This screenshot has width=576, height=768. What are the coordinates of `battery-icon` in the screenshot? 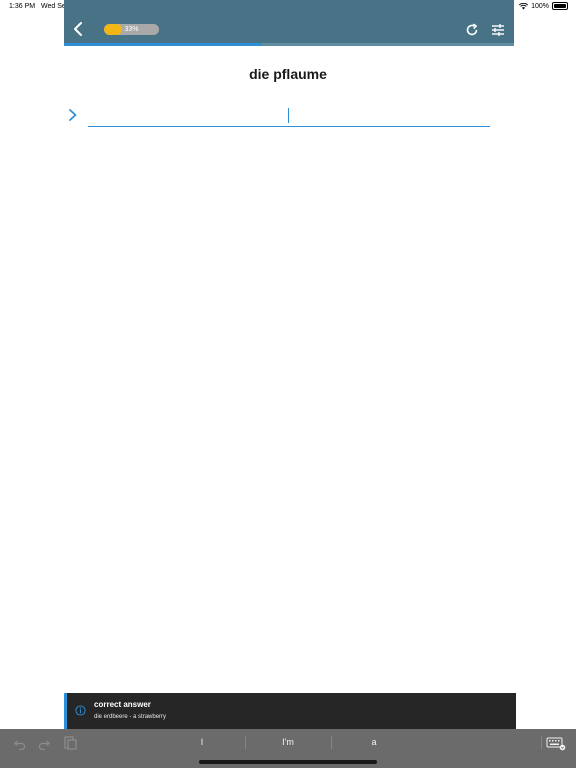 It's located at (560, 6).